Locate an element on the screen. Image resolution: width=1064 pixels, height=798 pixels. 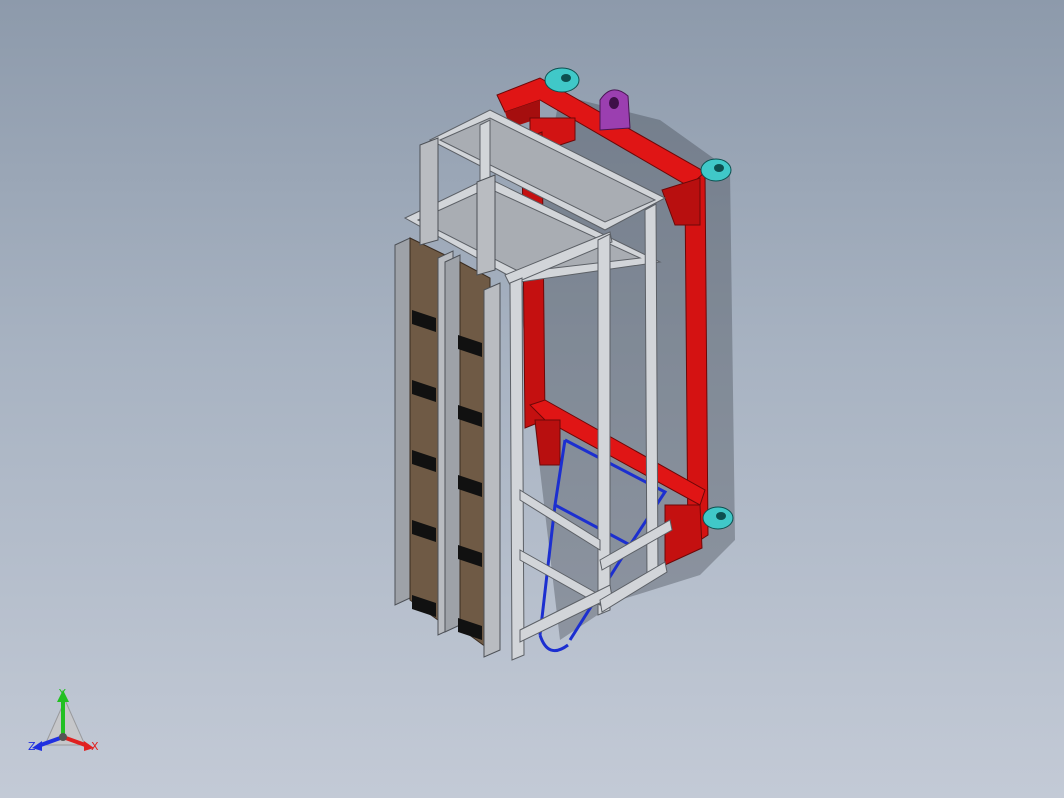
lifting-lug-icon is located at coordinates (615, 110).